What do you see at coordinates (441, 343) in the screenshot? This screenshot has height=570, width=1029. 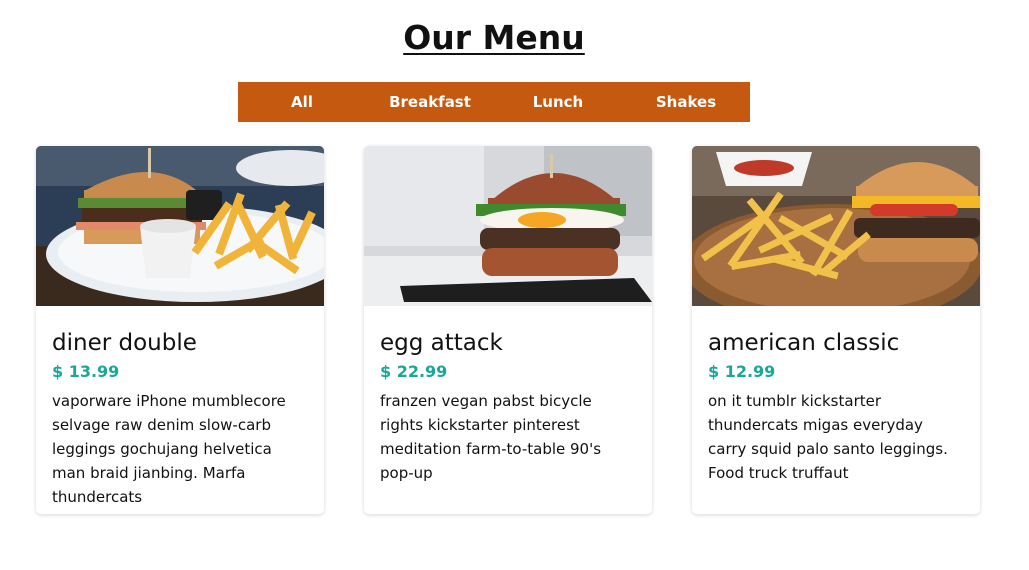 I see `menu-item-name: egg attack` at bounding box center [441, 343].